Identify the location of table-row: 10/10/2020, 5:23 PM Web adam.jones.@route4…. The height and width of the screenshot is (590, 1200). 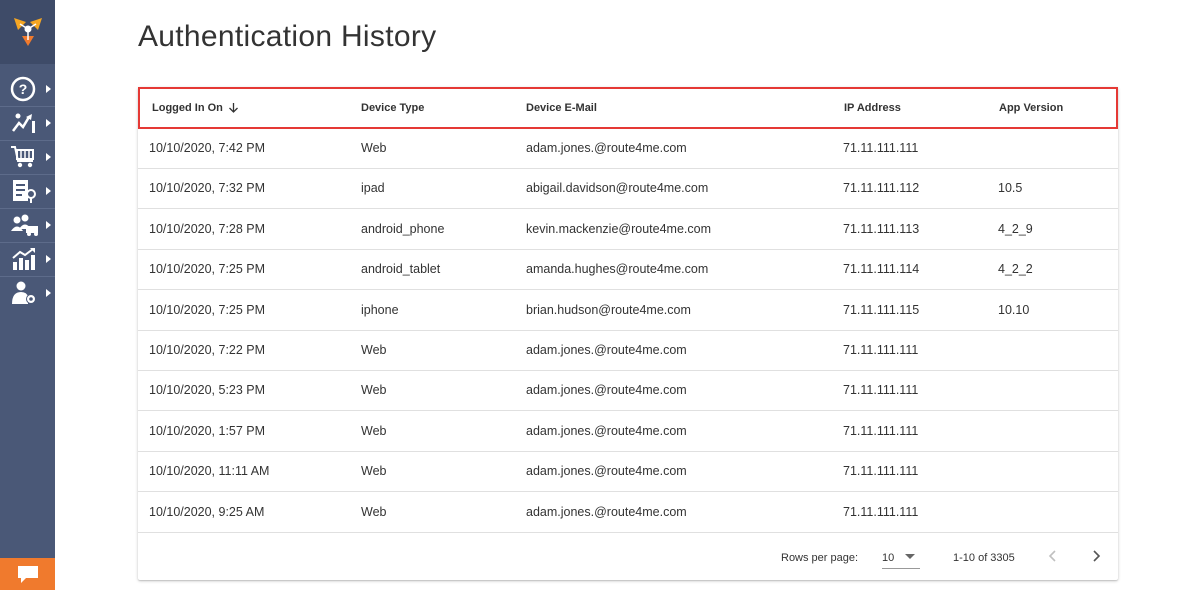
(628, 391).